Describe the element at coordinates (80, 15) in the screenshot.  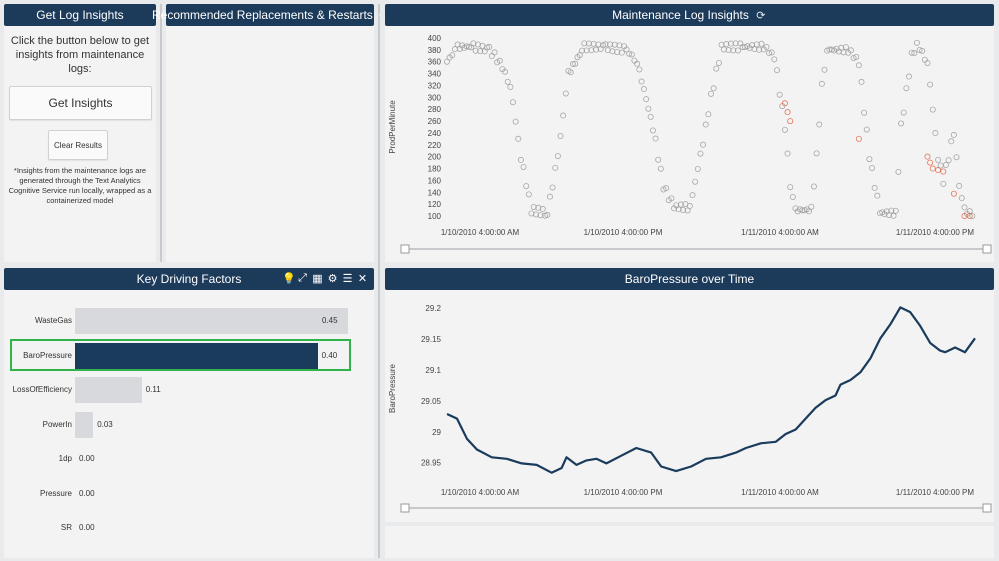
I see `panel-title: Get Log Insights` at that location.